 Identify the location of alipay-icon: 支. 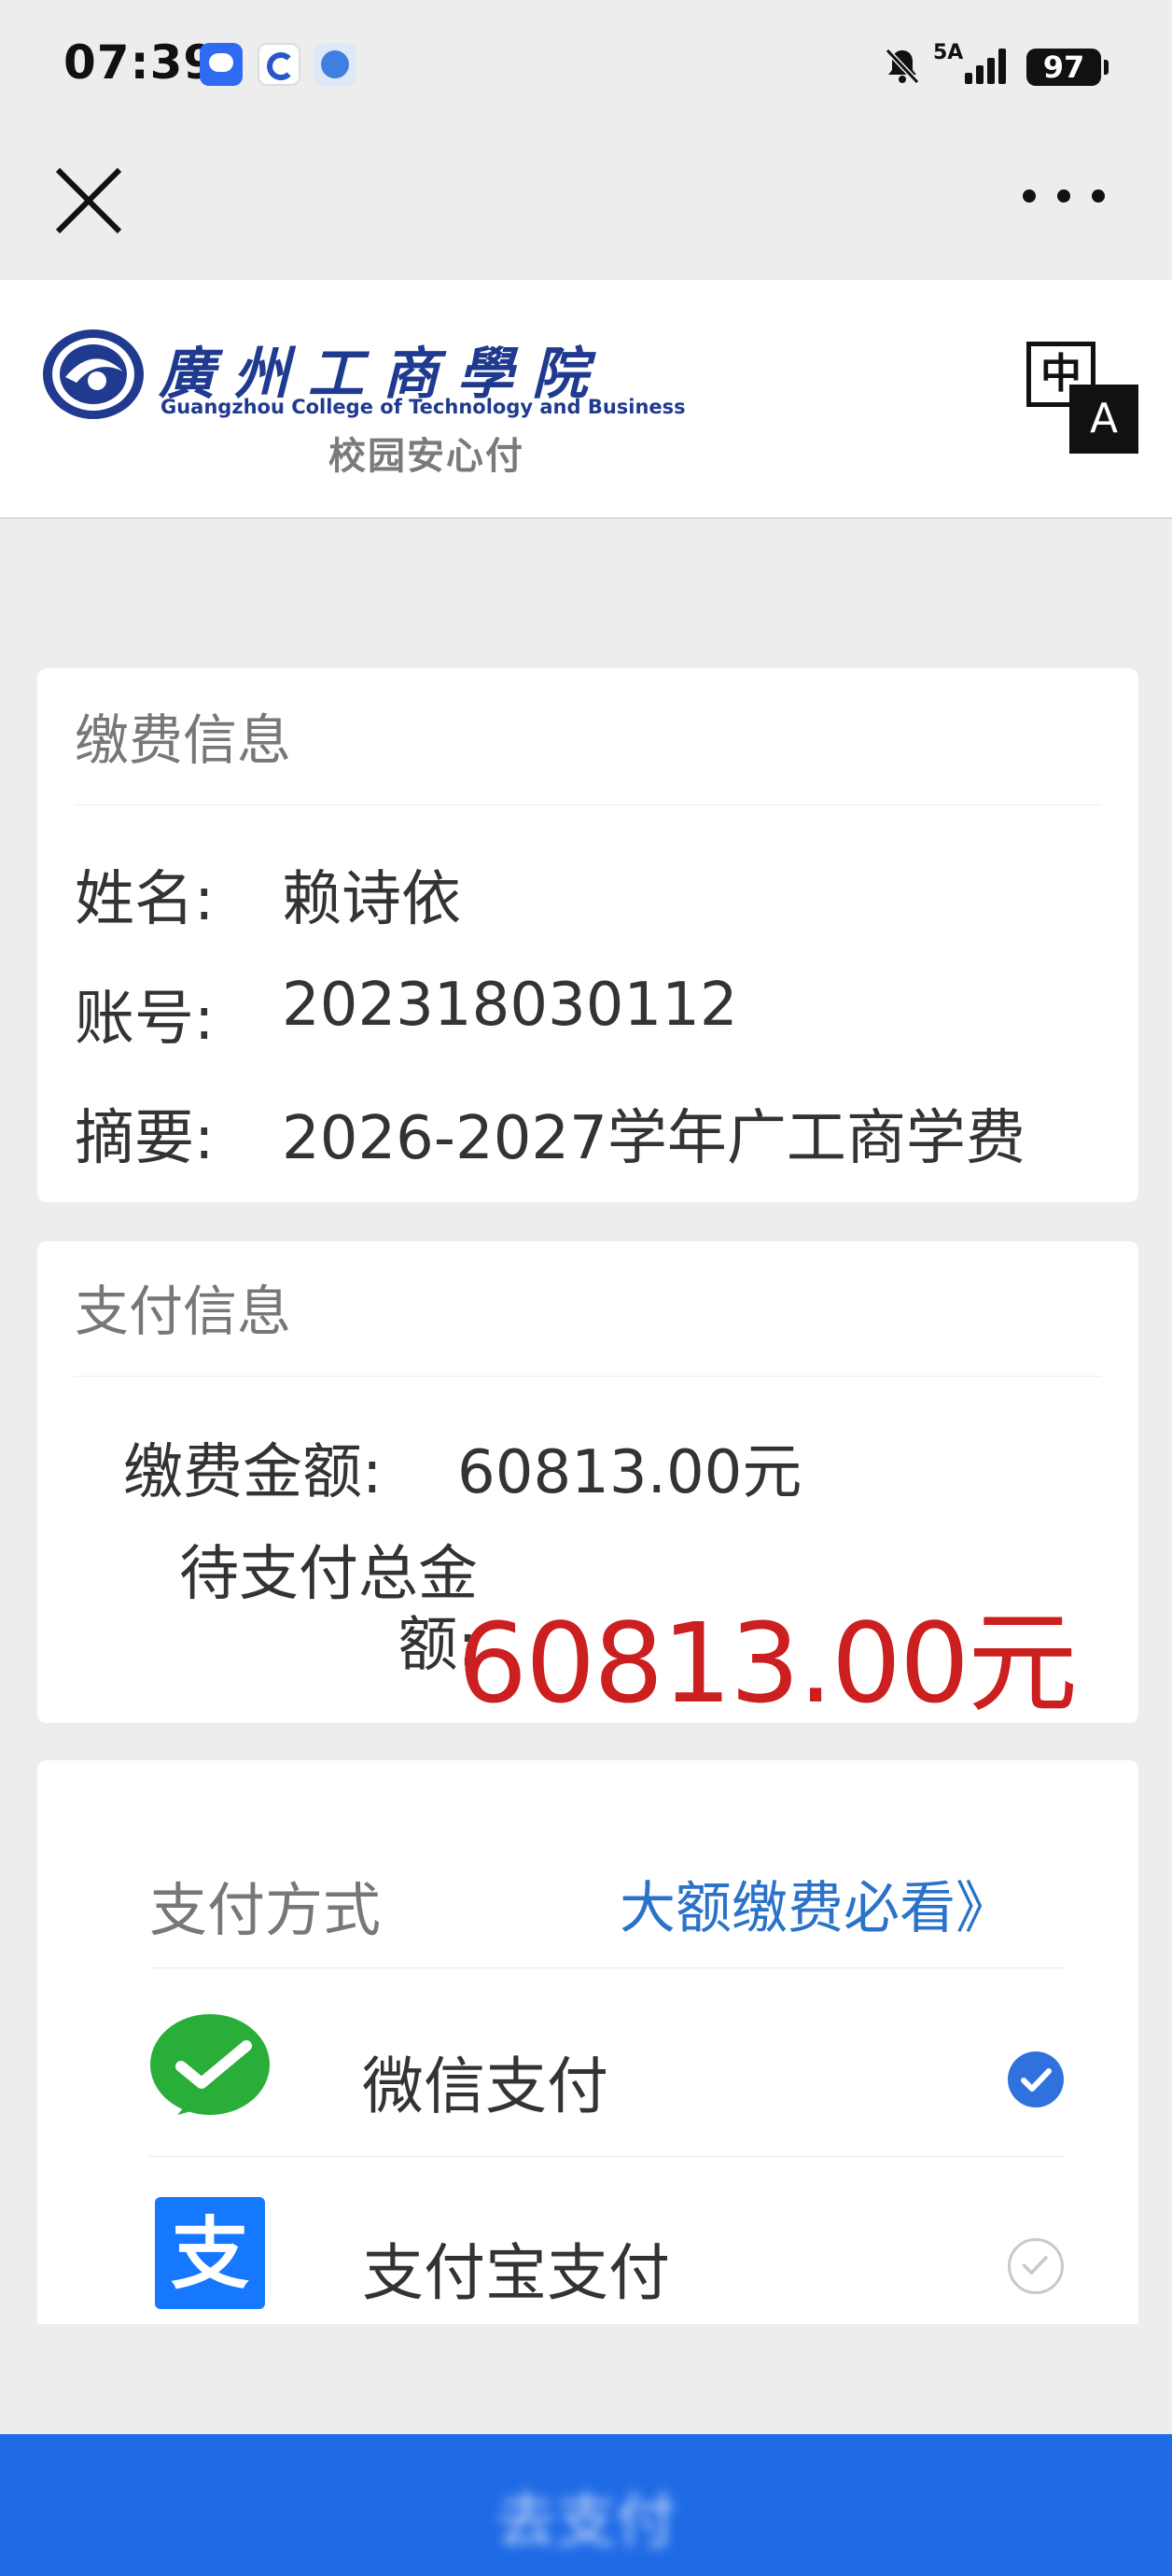
(210, 2253).